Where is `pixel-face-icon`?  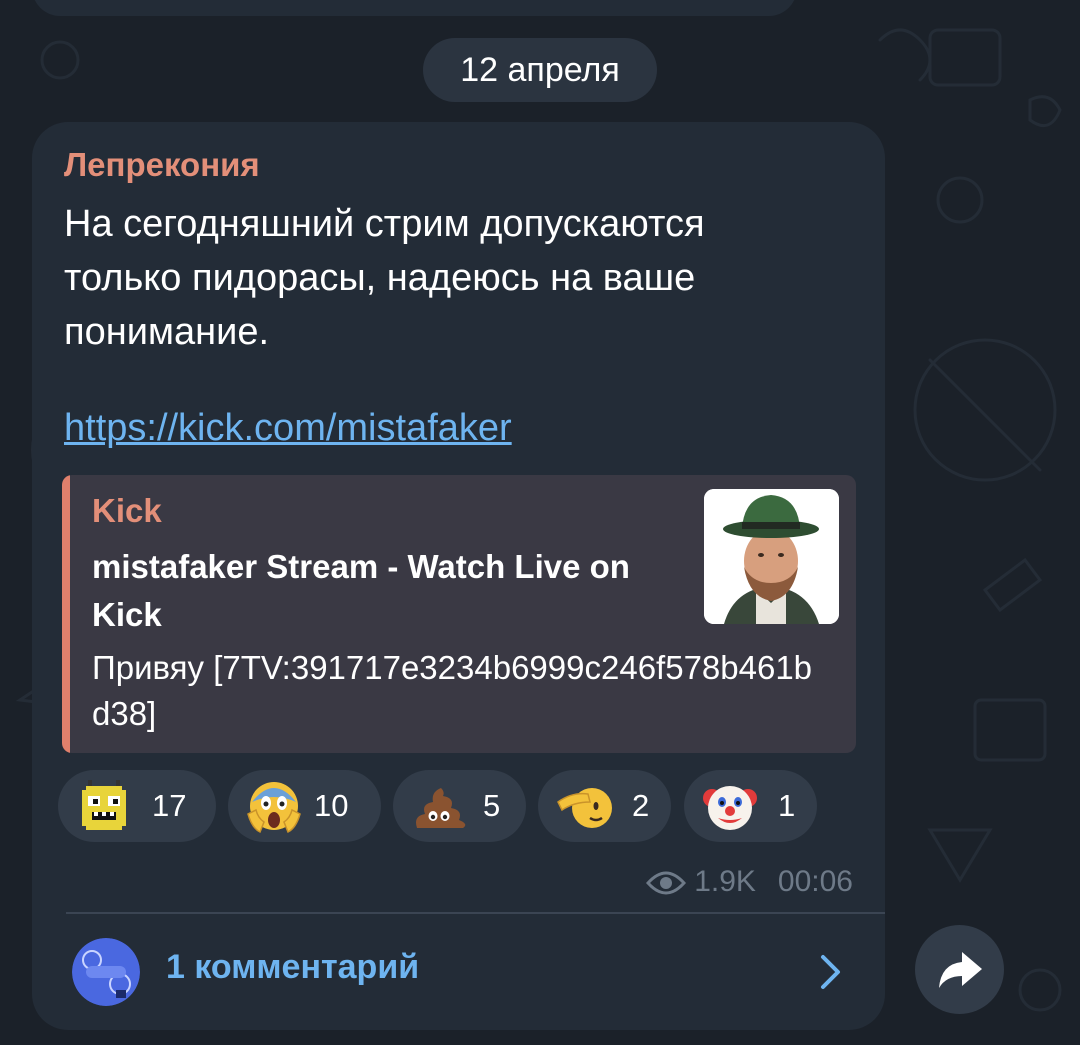 pixel-face-icon is located at coordinates (104, 805).